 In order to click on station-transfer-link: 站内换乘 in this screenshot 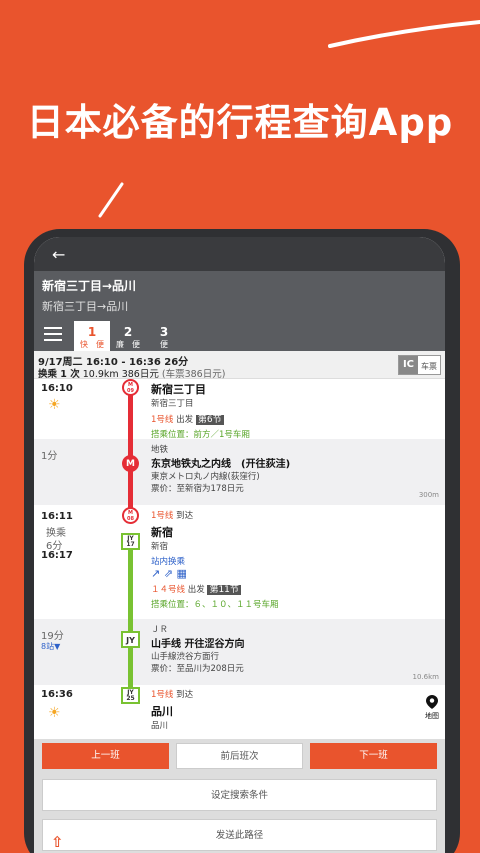, I will do `click(215, 561)`.